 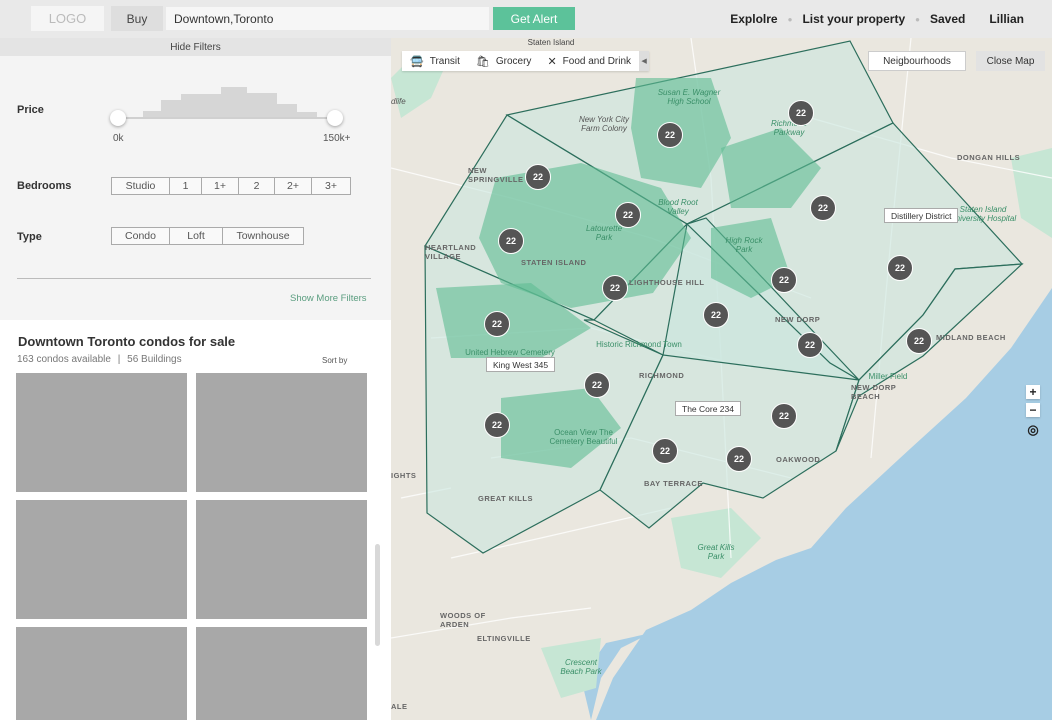 What do you see at coordinates (989, 157) in the screenshot?
I see `map-label: DONGAN HILLS` at bounding box center [989, 157].